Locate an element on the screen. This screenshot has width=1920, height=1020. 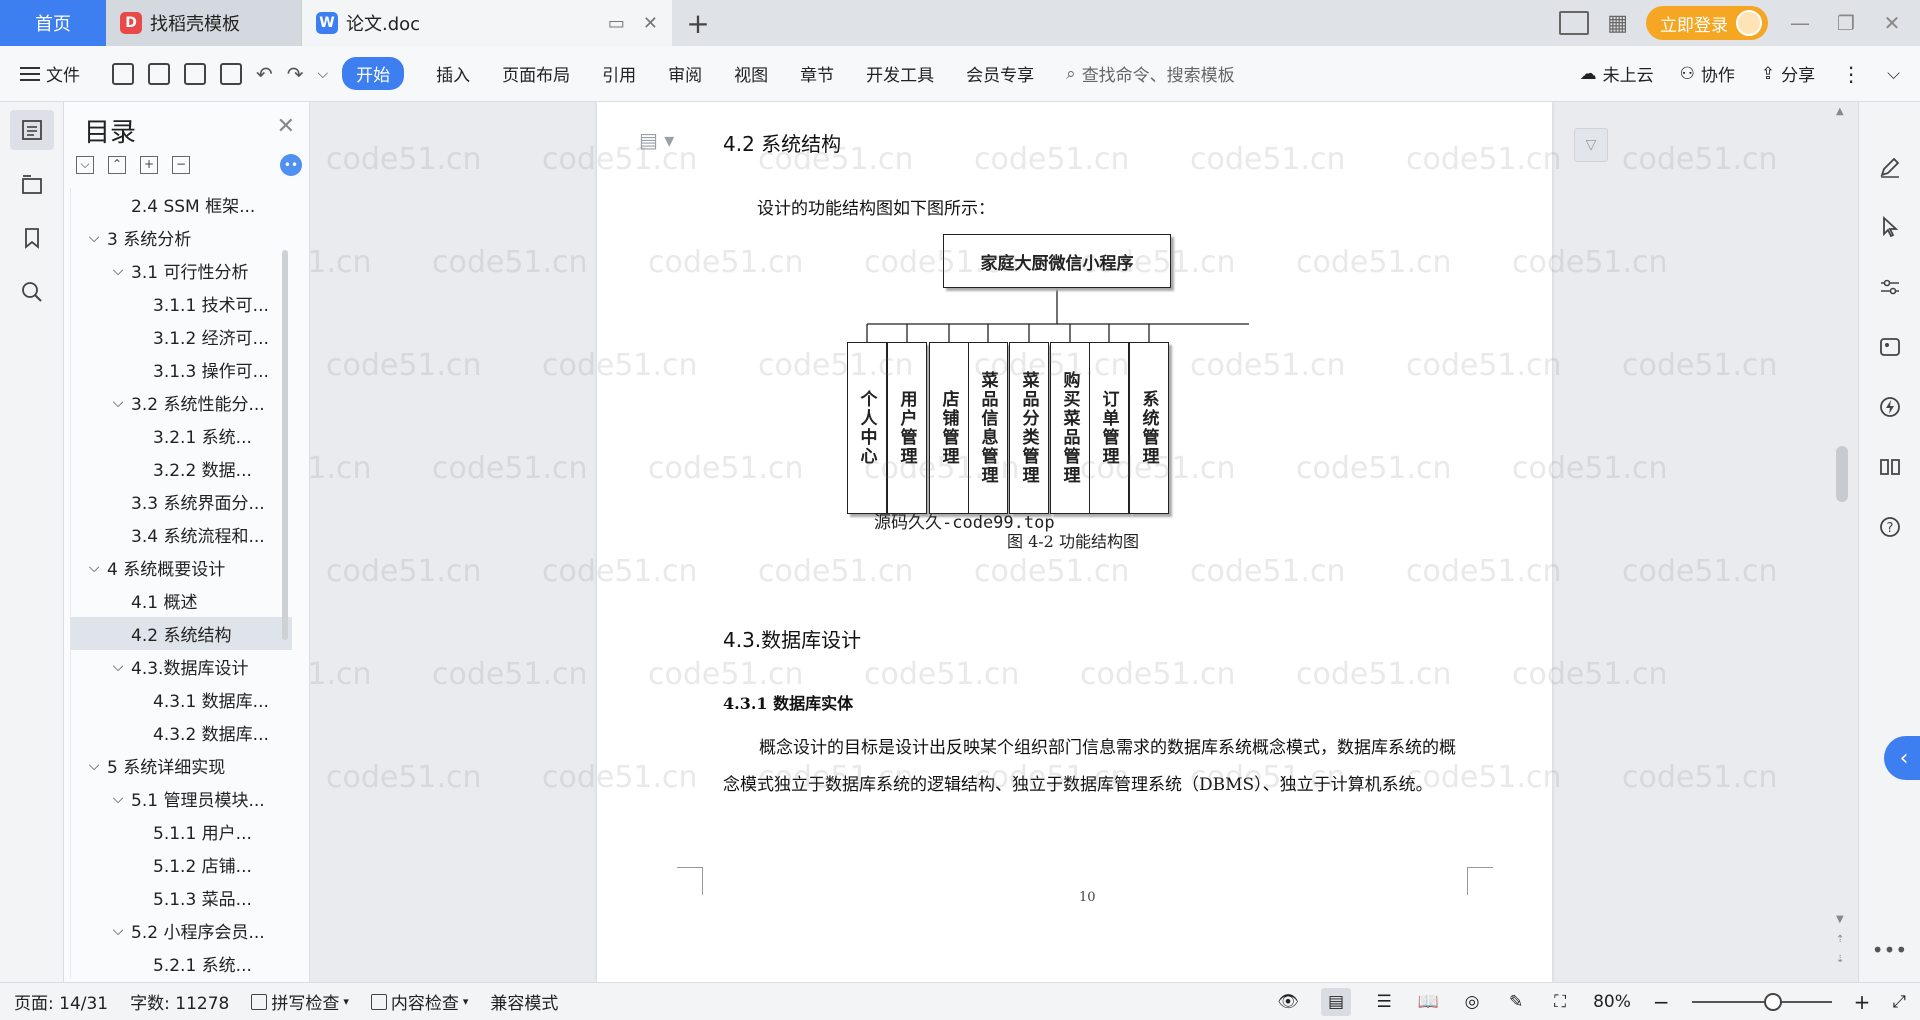
tab-close-icon: ✕ is located at coordinates (650, 23).